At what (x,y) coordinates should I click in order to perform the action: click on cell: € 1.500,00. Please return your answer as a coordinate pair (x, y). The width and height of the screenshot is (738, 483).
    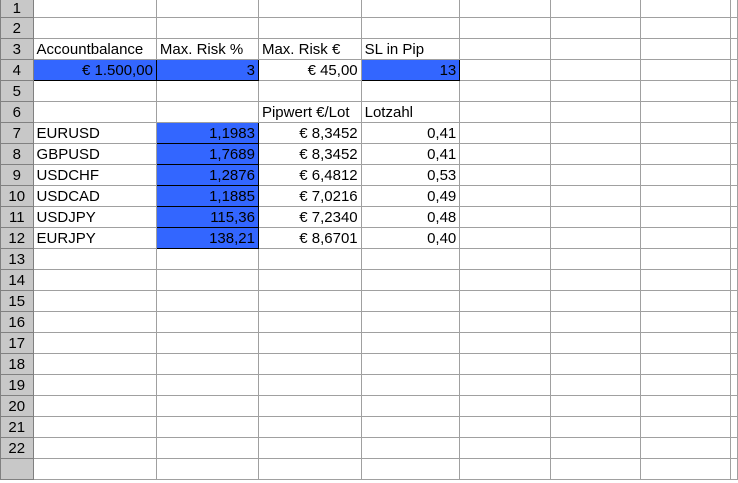
    Looking at the image, I should click on (94, 70).